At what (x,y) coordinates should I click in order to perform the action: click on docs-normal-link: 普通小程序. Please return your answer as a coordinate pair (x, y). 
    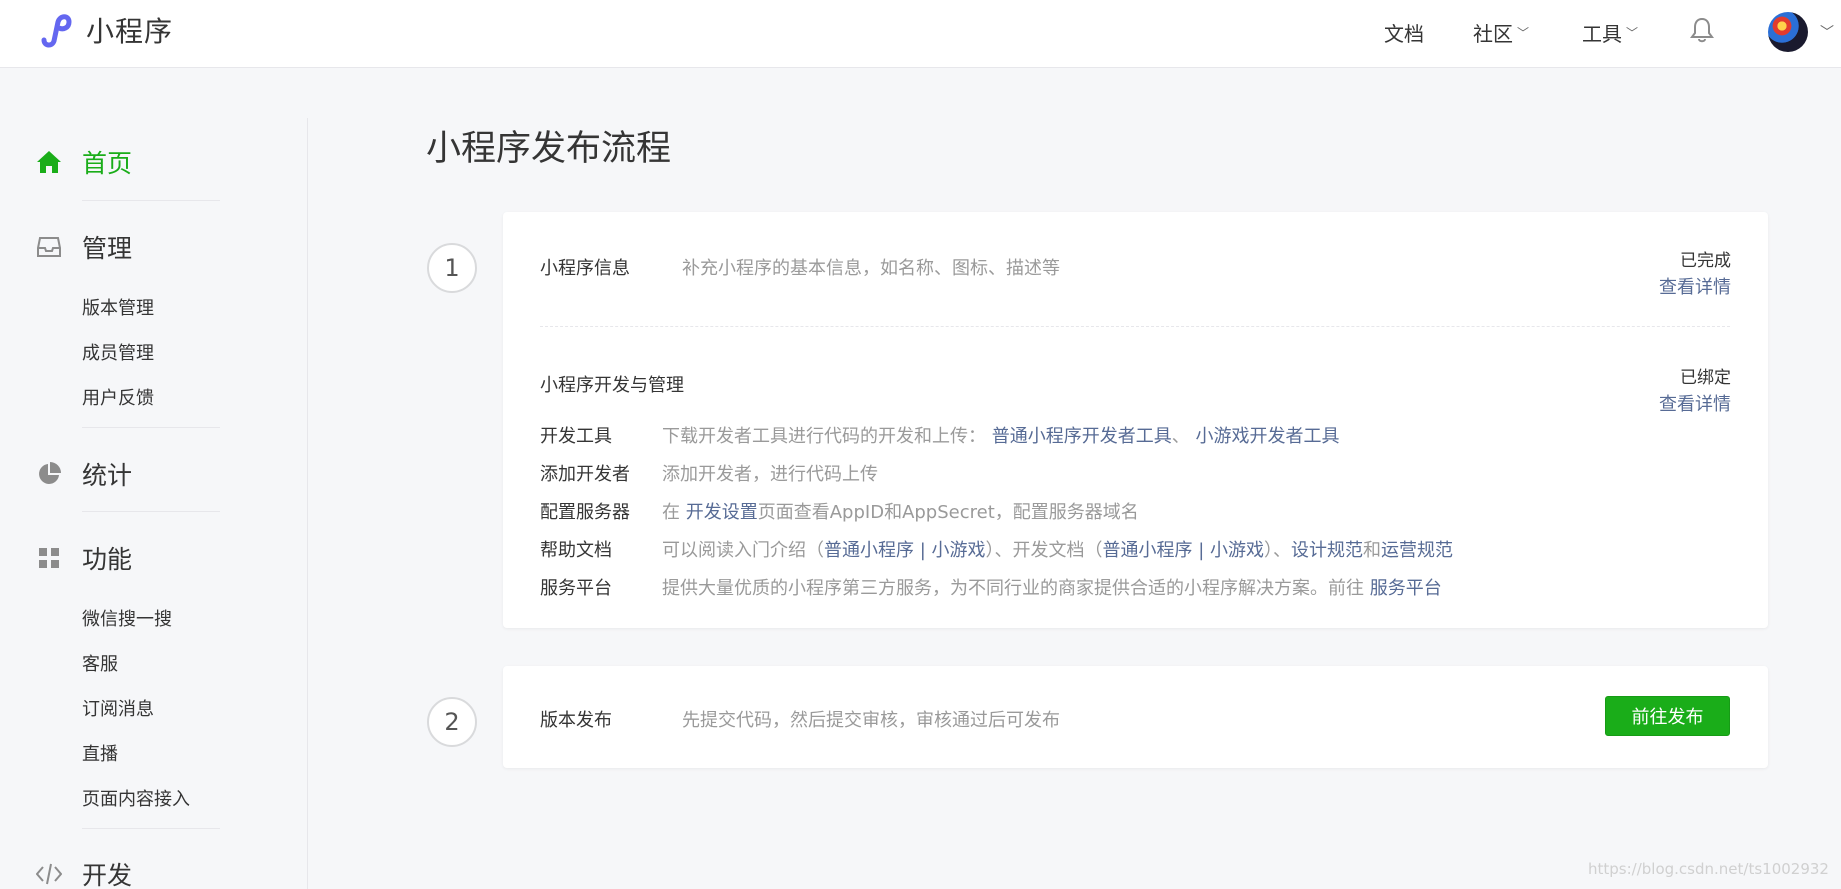
    Looking at the image, I should click on (1148, 550).